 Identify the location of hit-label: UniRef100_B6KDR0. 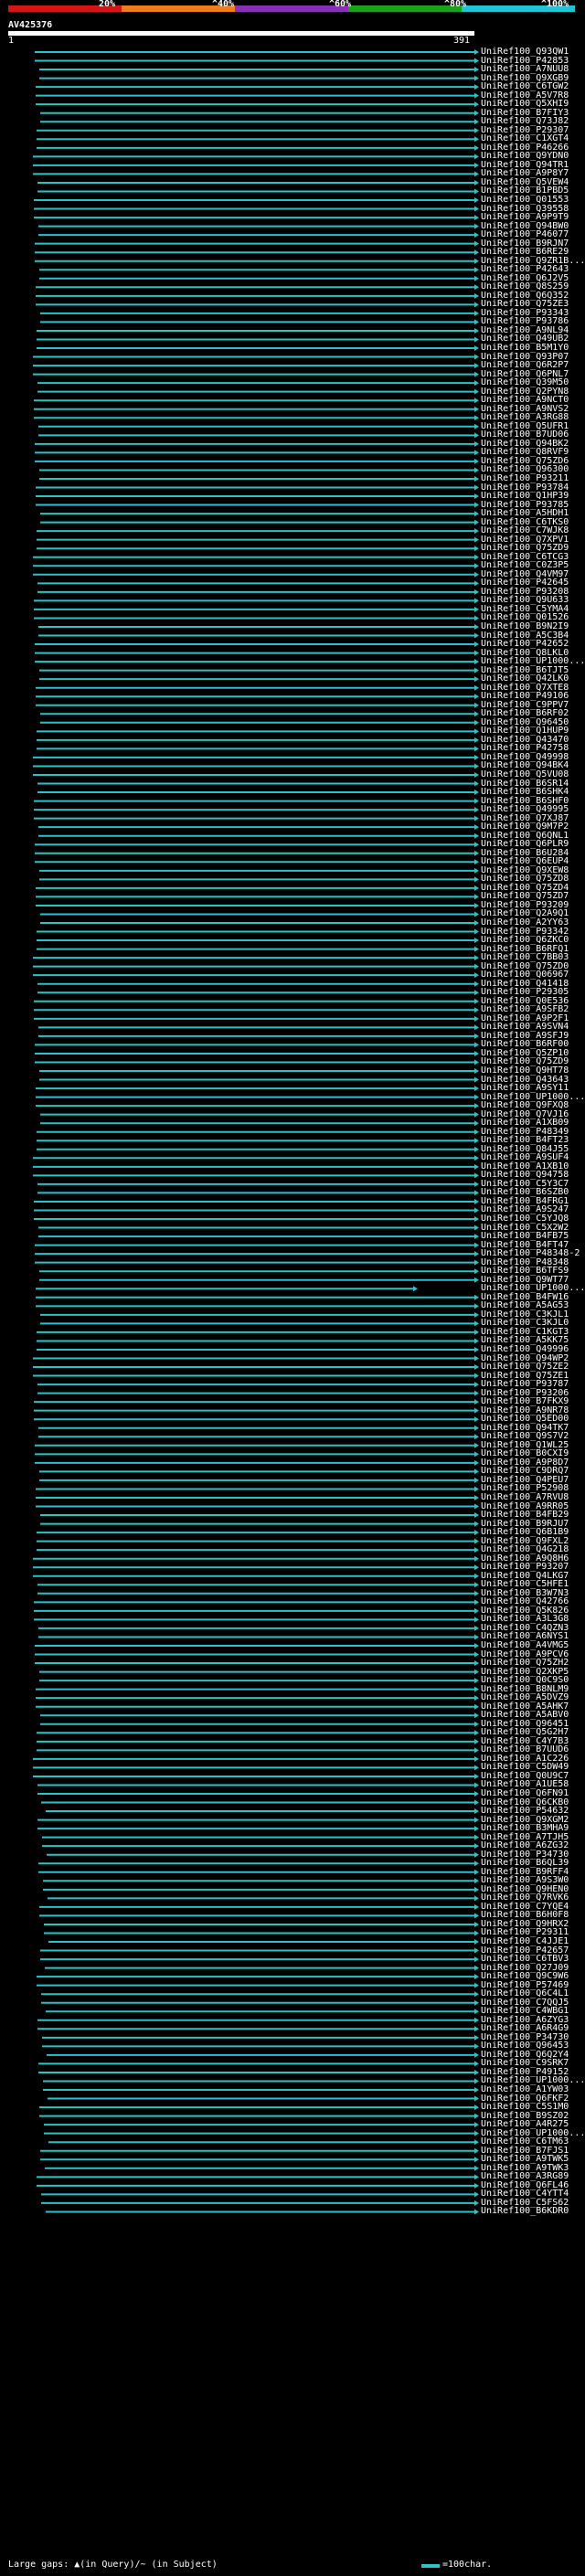
(525, 2211).